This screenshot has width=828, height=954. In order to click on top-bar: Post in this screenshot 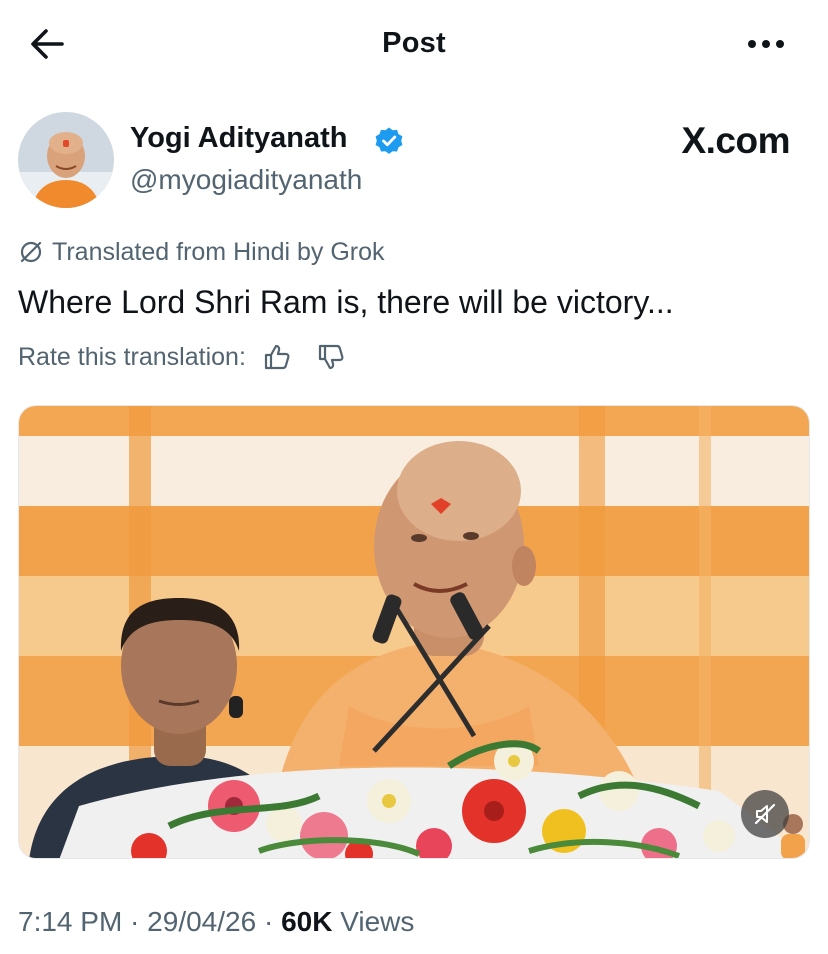, I will do `click(414, 45)`.